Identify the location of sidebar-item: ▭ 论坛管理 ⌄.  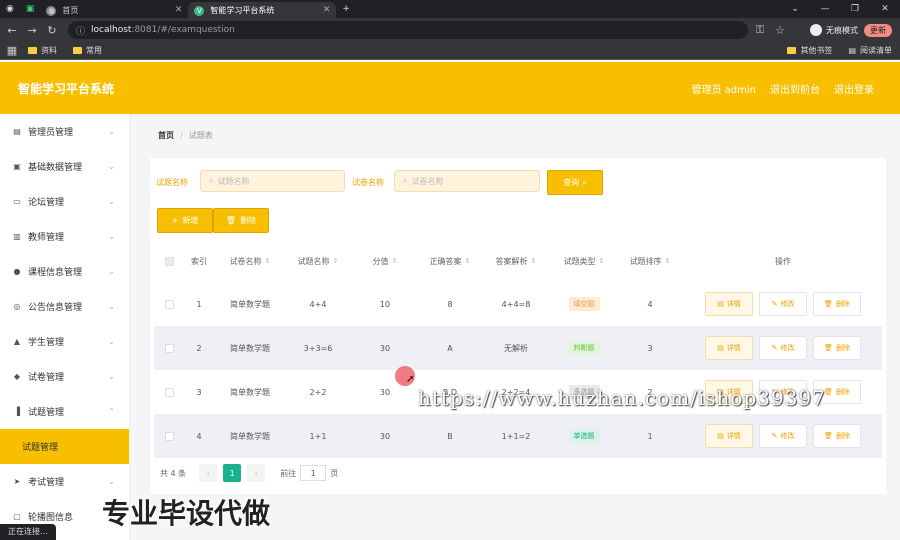
(64, 201).